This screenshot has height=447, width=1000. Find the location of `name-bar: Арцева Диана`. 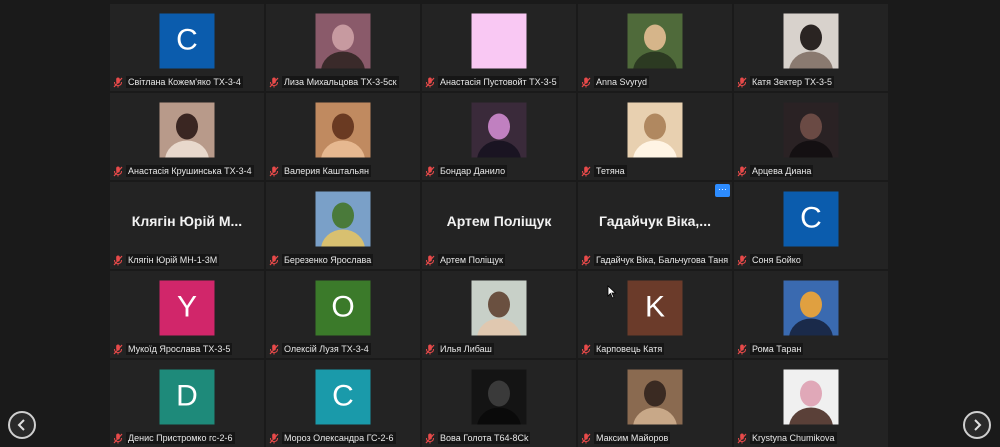

name-bar: Арцева Диана is located at coordinates (811, 171).